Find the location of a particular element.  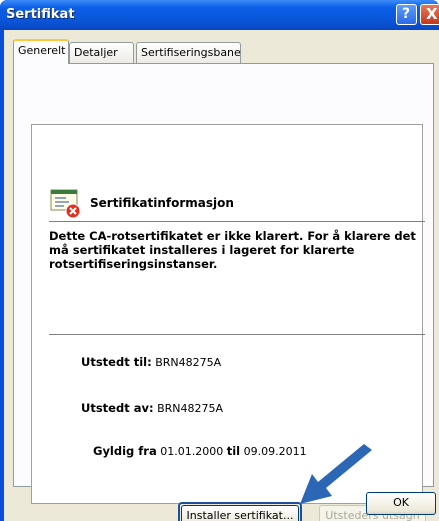

issued-by-label: Utstedt av: is located at coordinates (117, 408).